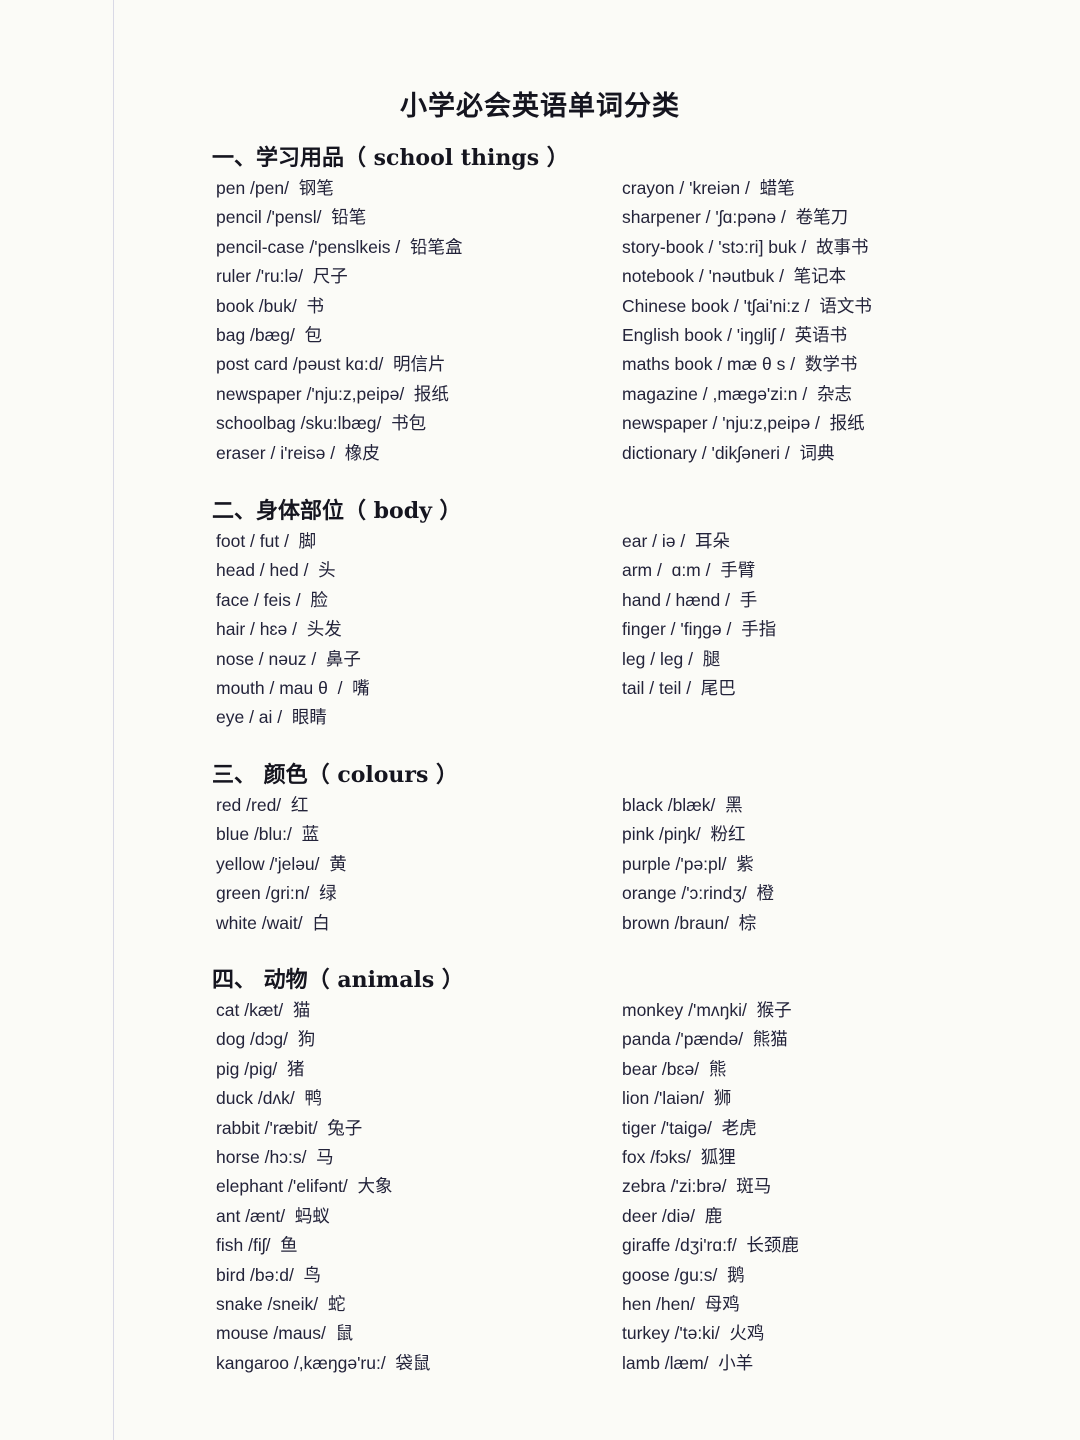 The image size is (1080, 1440). I want to click on word-entry: lion /'laiən/ 狮, so click(677, 1098).